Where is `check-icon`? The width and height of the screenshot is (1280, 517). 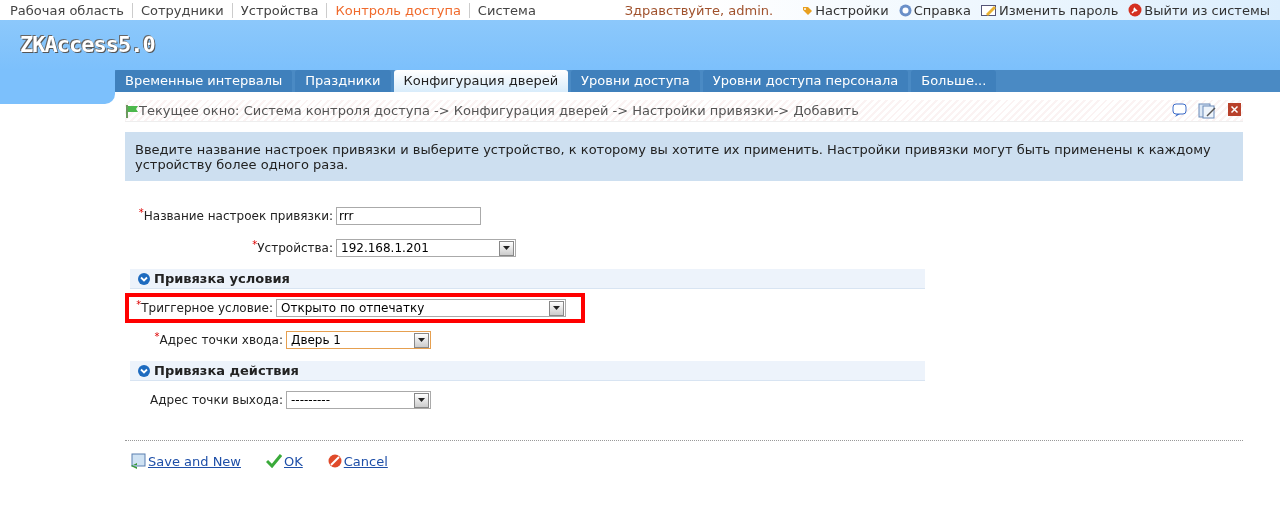
check-icon is located at coordinates (274, 461).